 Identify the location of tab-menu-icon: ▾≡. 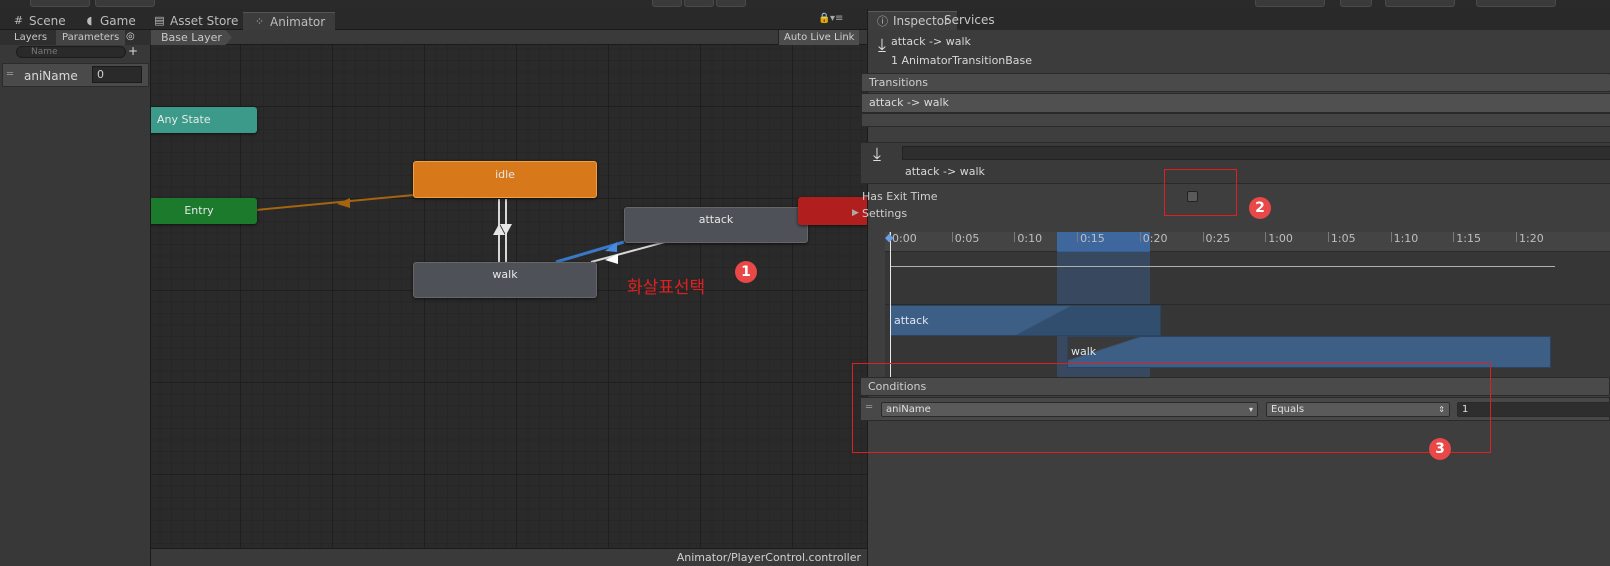
(836, 18).